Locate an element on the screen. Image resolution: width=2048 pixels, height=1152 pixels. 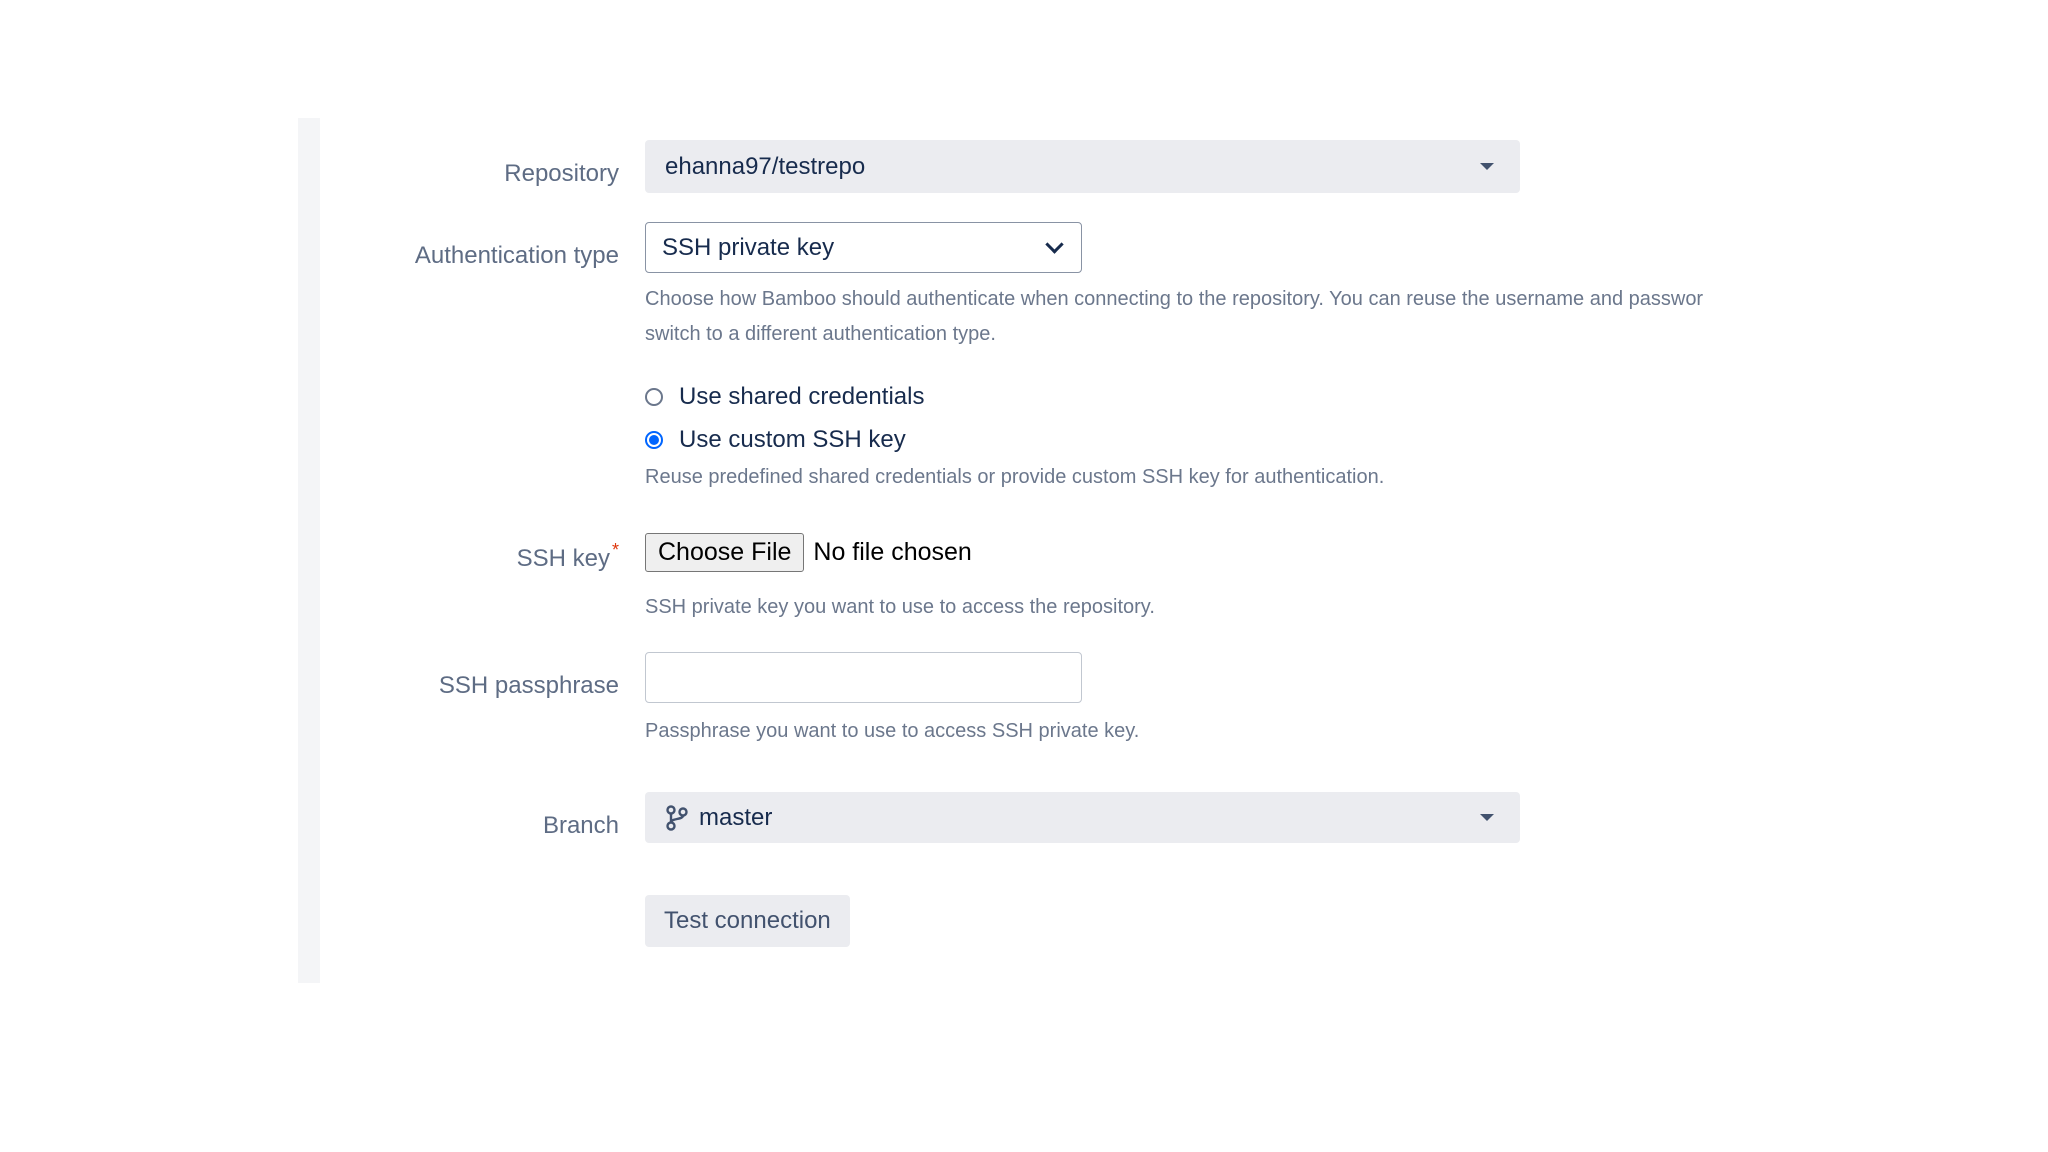
file-status: No file chosen is located at coordinates (892, 552).